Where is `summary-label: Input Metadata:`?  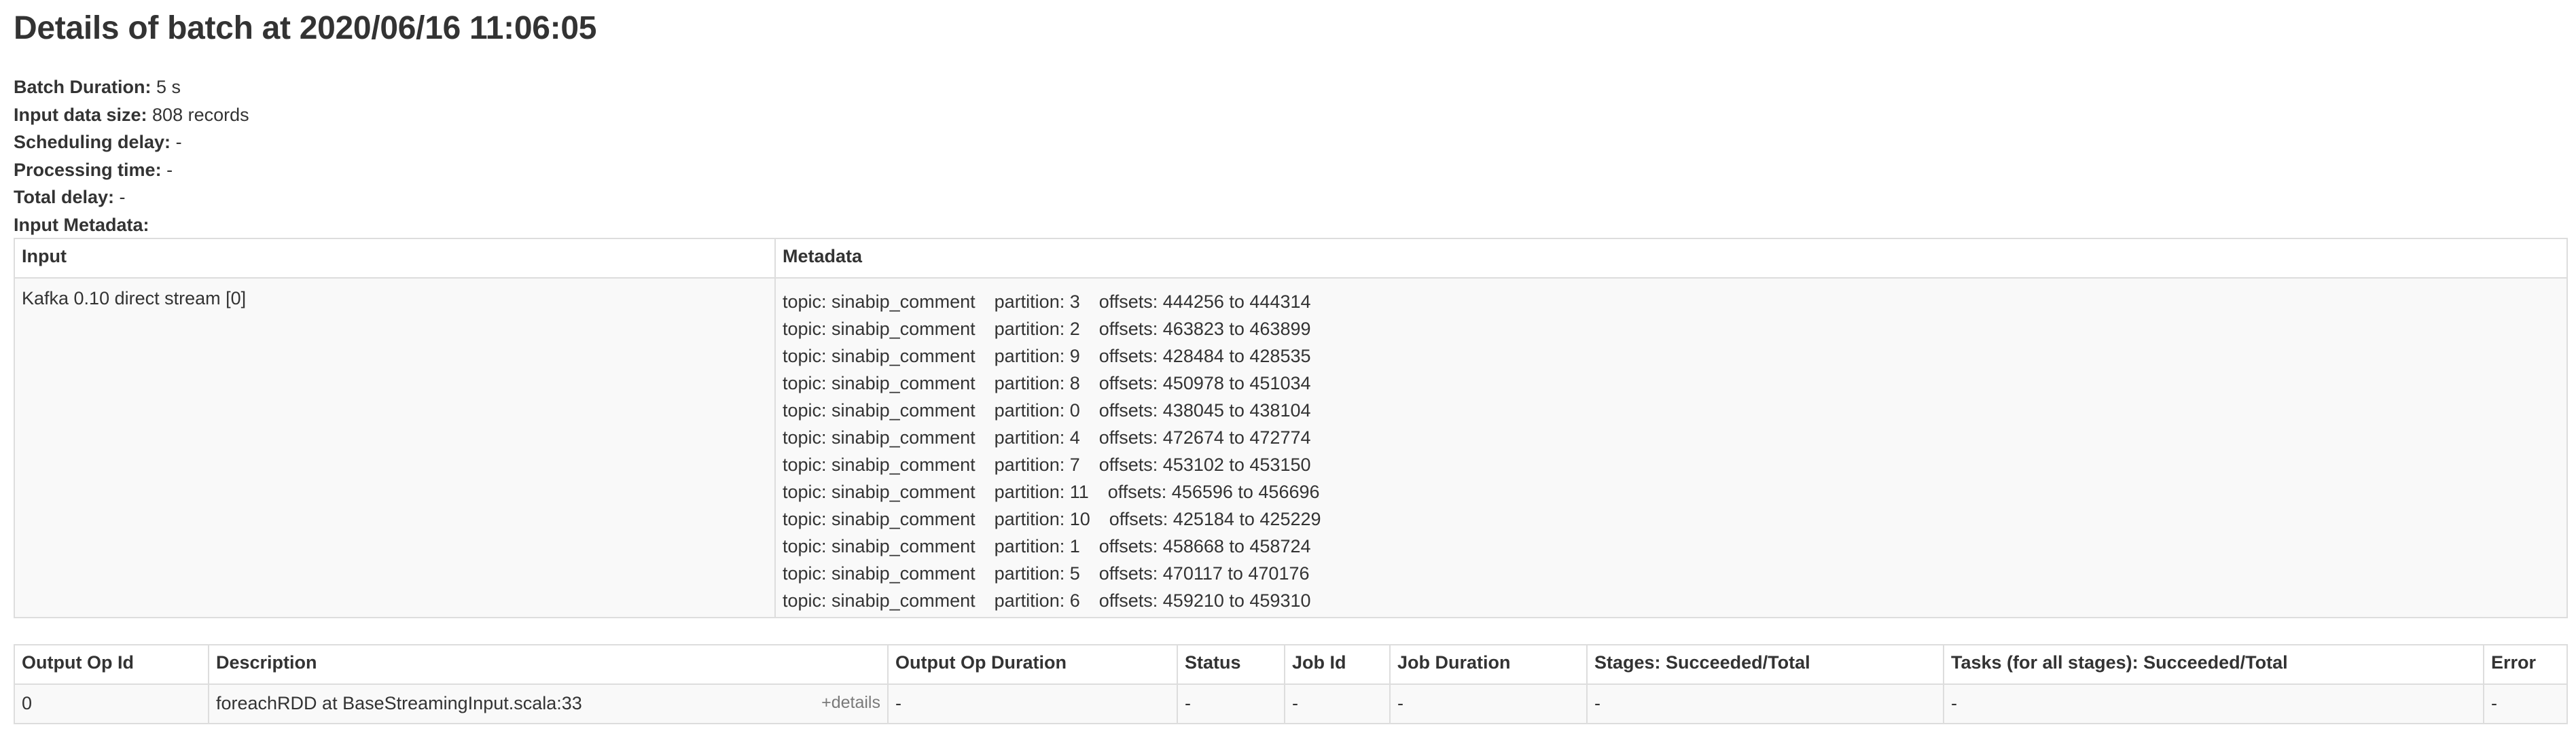 summary-label: Input Metadata: is located at coordinates (81, 225).